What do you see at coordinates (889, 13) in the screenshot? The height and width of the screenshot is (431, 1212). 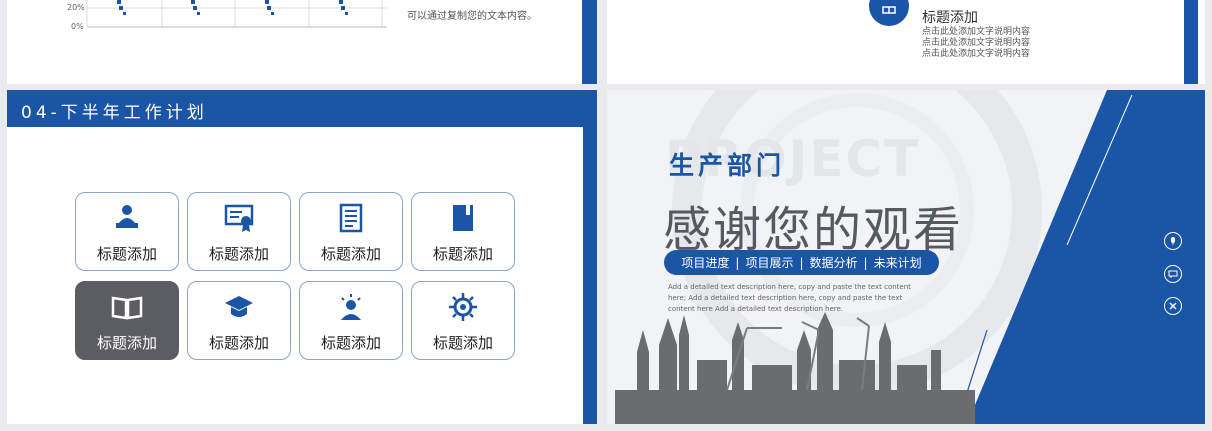 I see `book-icon` at bounding box center [889, 13].